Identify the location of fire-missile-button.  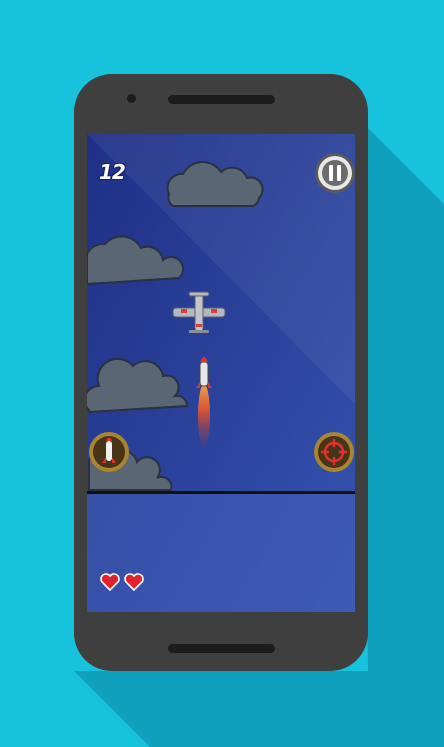
(109, 452).